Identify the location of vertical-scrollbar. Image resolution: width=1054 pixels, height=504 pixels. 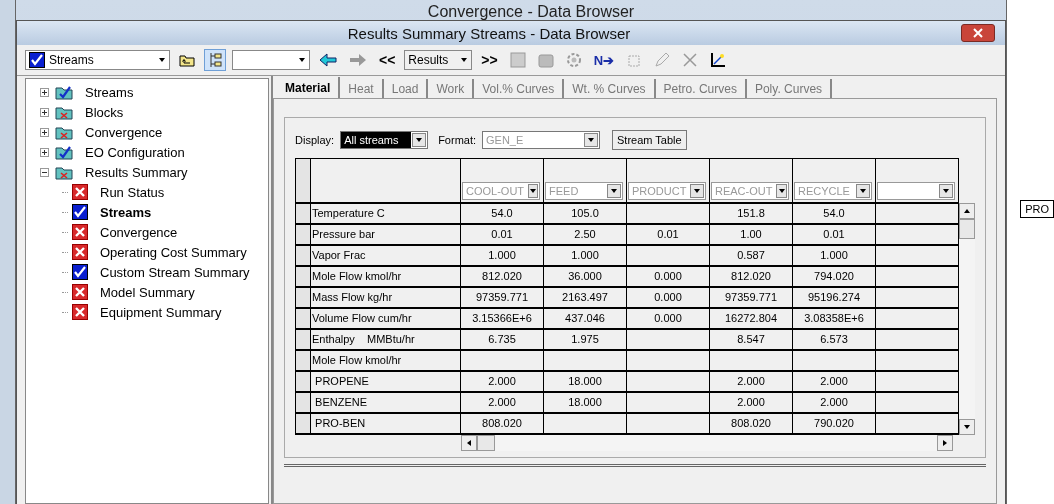
(967, 319).